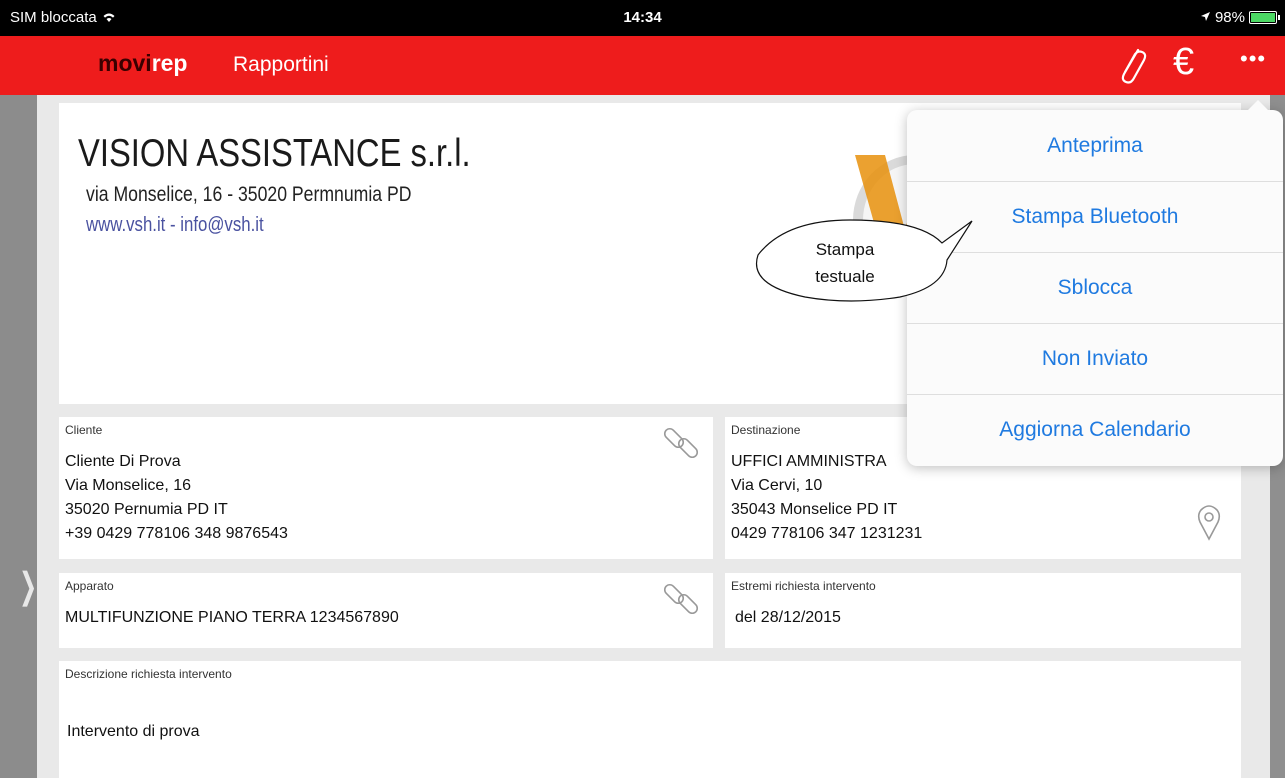 This screenshot has width=1285, height=778. I want to click on callout-text: Stampa testuale, so click(845, 263).